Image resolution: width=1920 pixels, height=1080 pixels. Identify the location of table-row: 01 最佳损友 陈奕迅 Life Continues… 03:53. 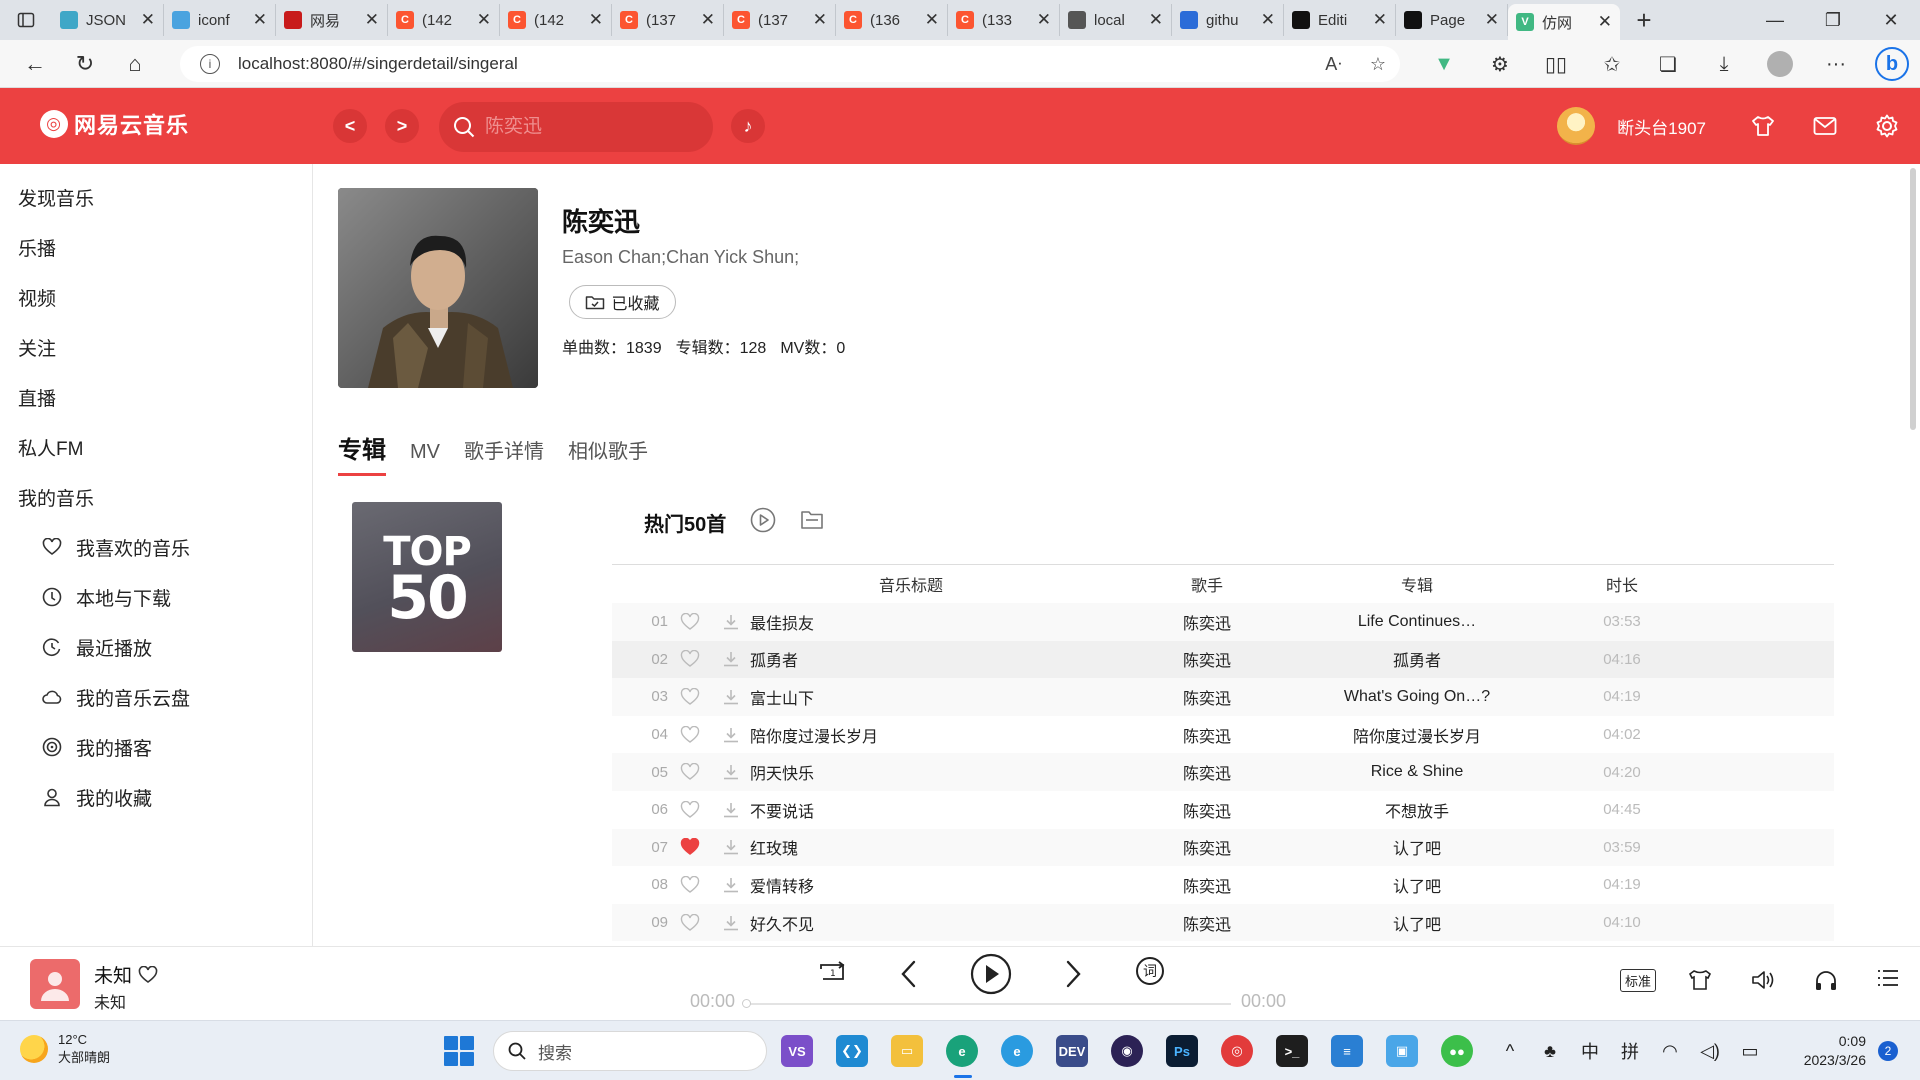
(1223, 622).